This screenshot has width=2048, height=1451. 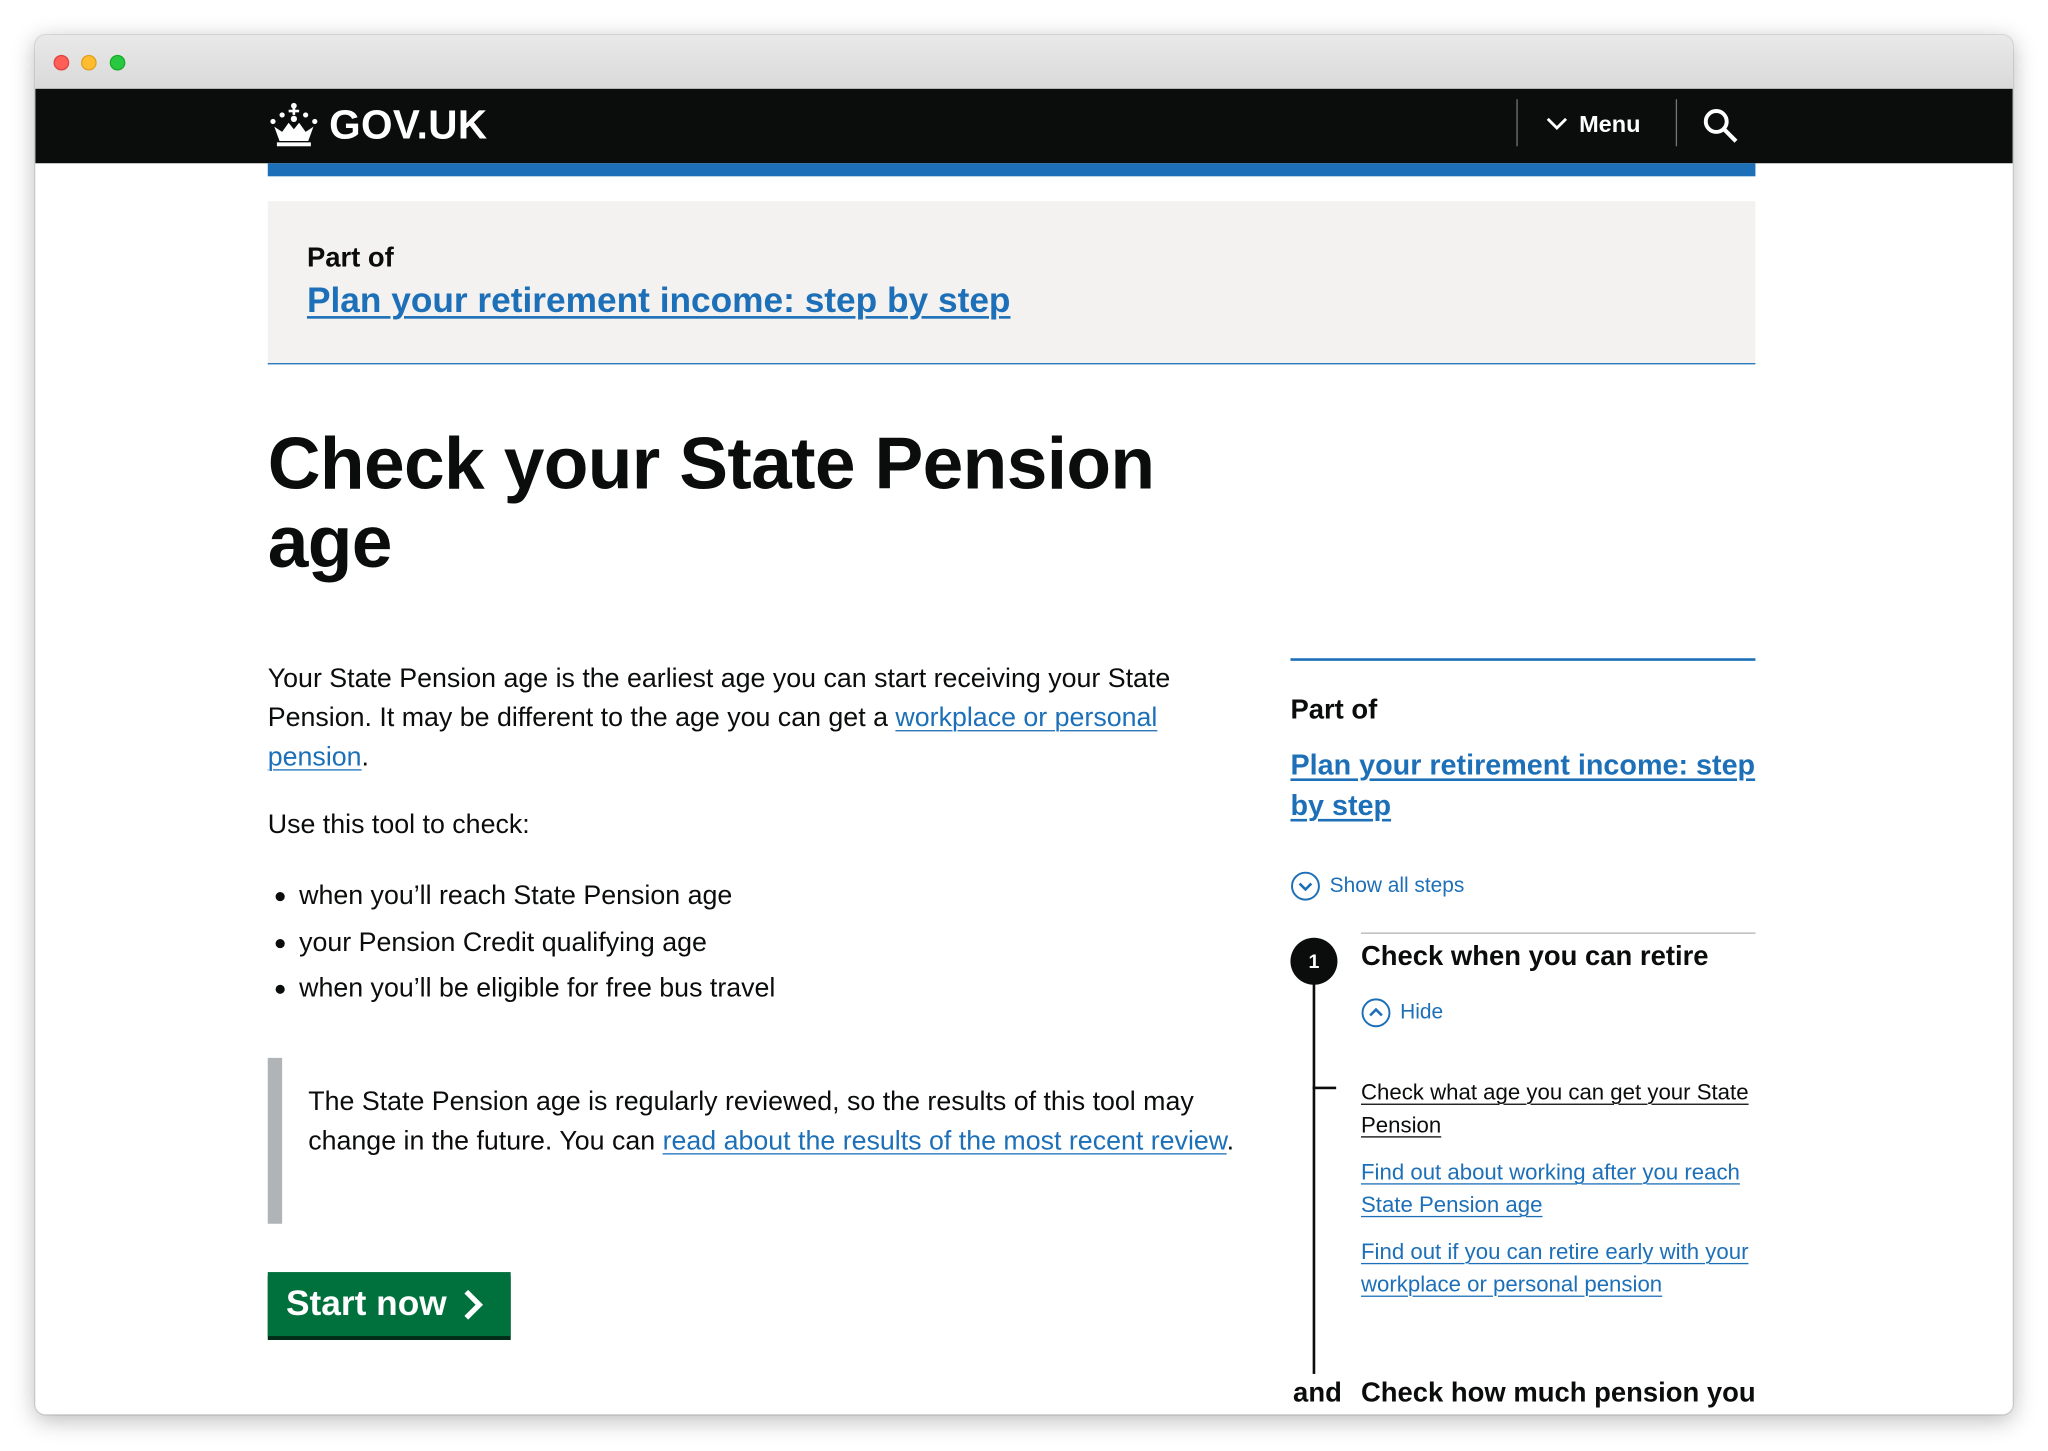 I want to click on menu-button: Menu, so click(x=1593, y=123).